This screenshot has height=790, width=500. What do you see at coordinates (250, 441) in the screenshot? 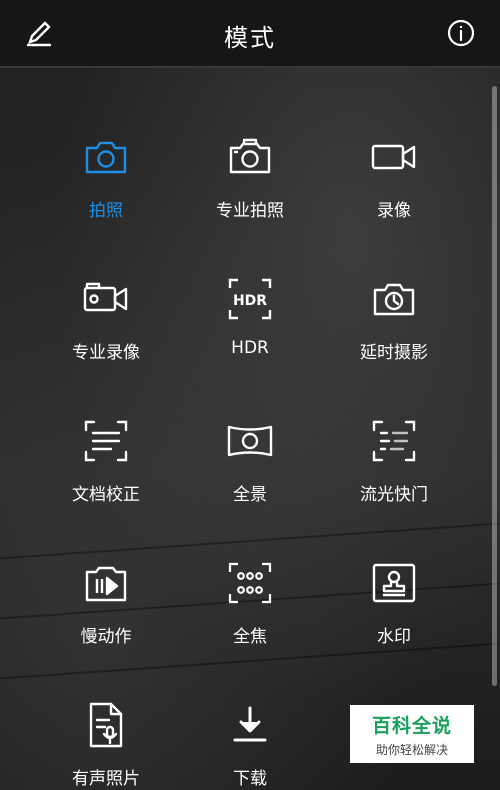
I see `panorama-icon` at bounding box center [250, 441].